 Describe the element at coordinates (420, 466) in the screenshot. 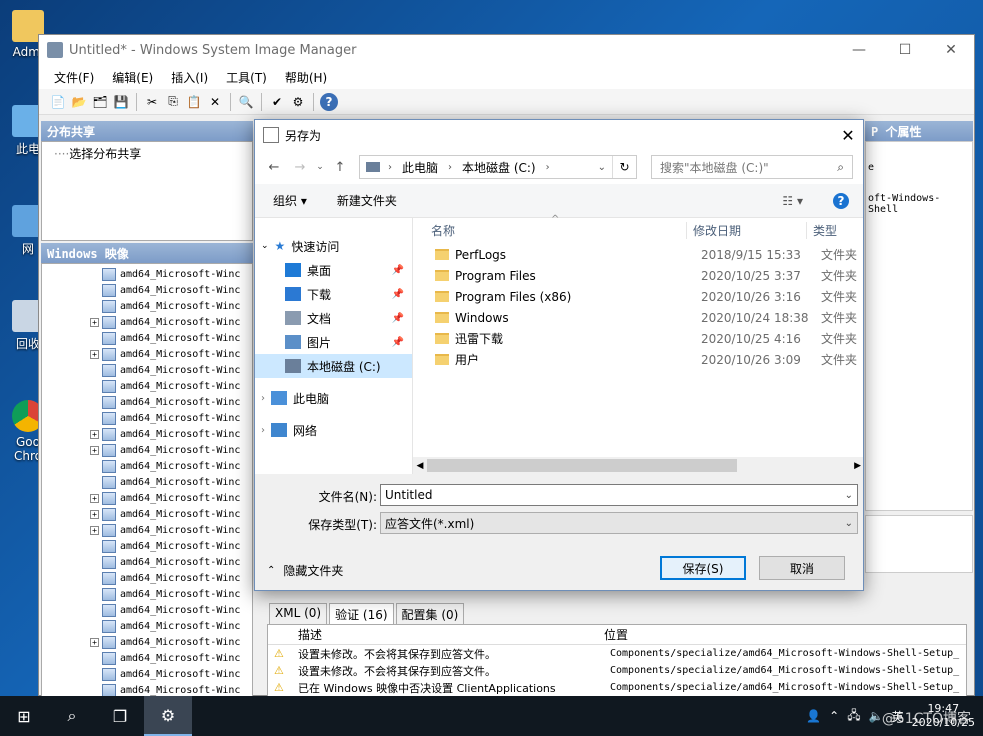

I see `scroll-left-icon: ◀` at that location.